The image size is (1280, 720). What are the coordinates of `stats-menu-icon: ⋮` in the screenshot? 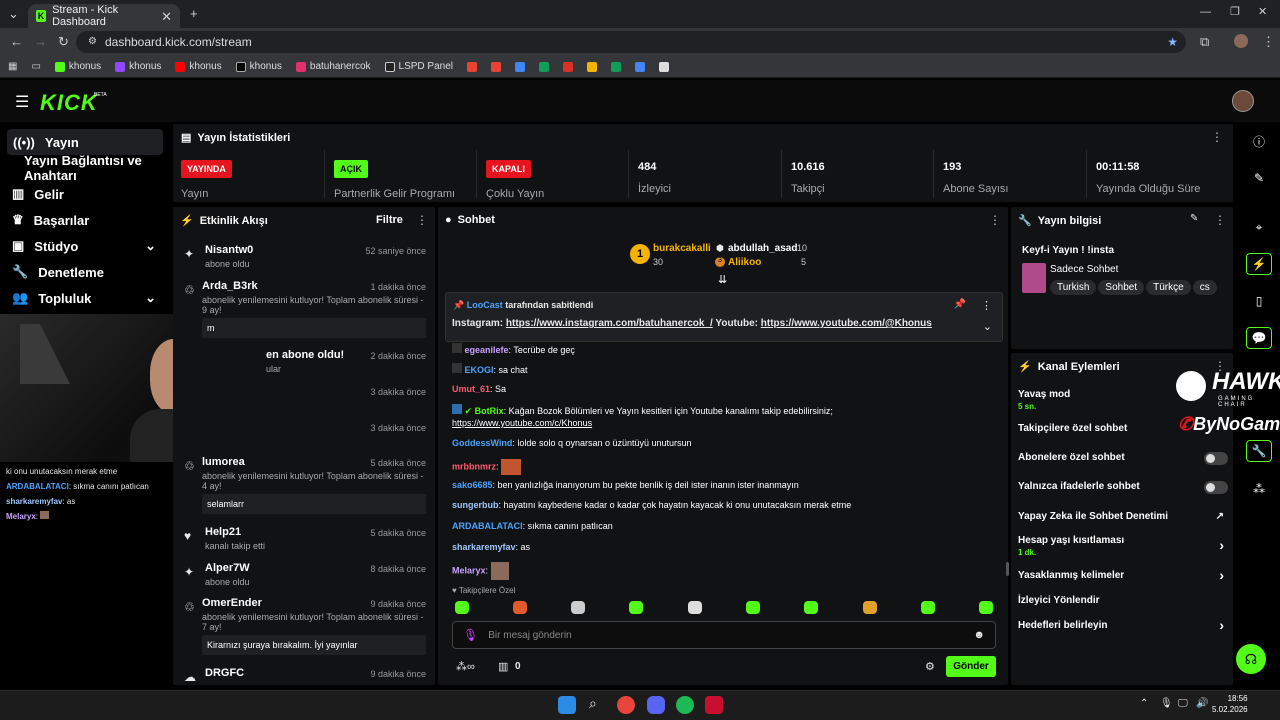 It's located at (1217, 137).